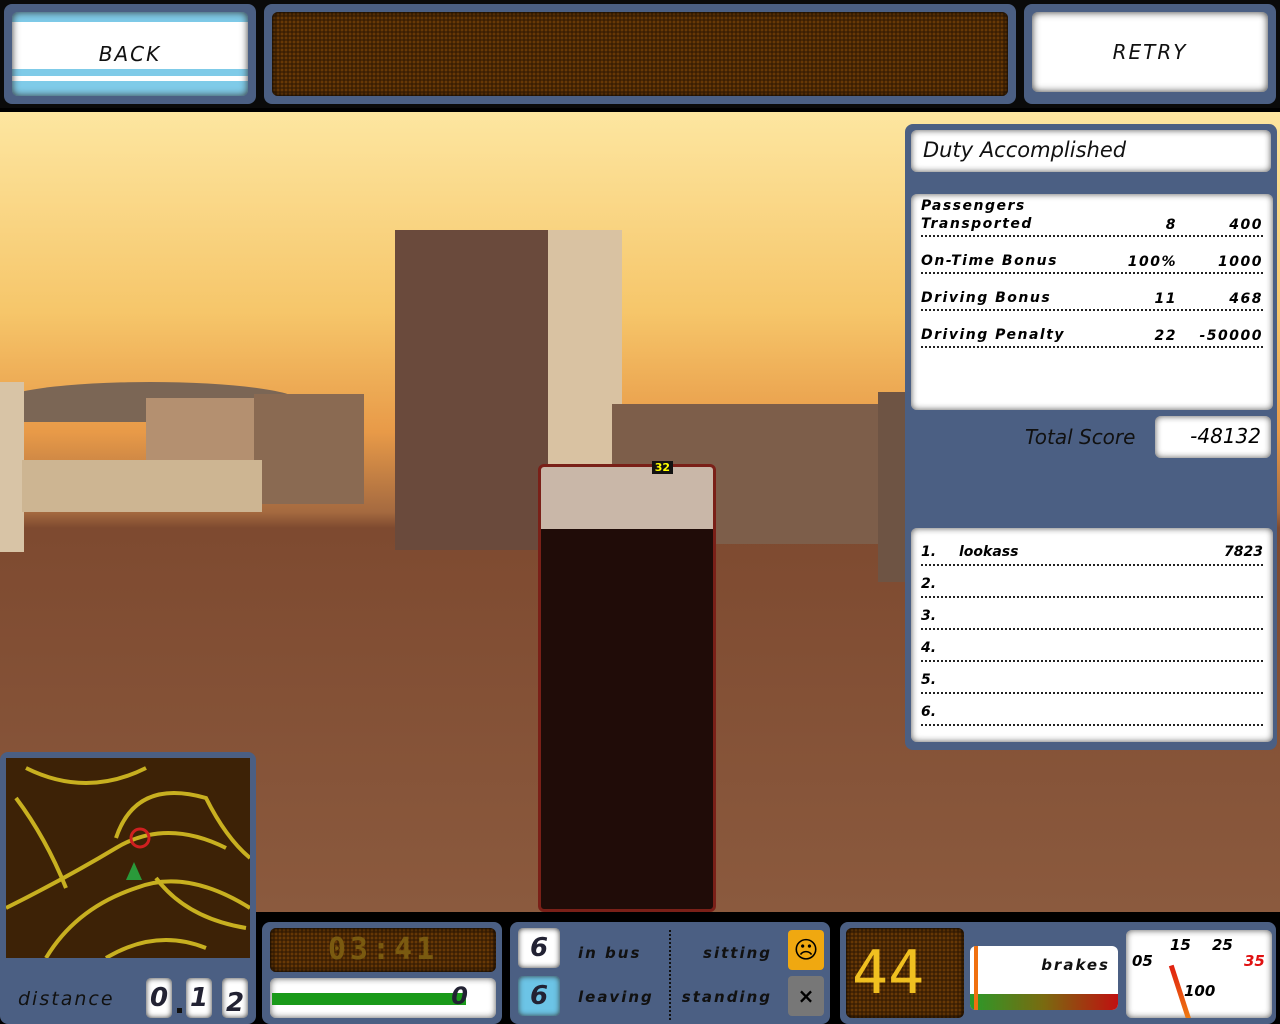 This screenshot has width=1280, height=1024. I want to click on timer-display: 03:41, so click(383, 950).